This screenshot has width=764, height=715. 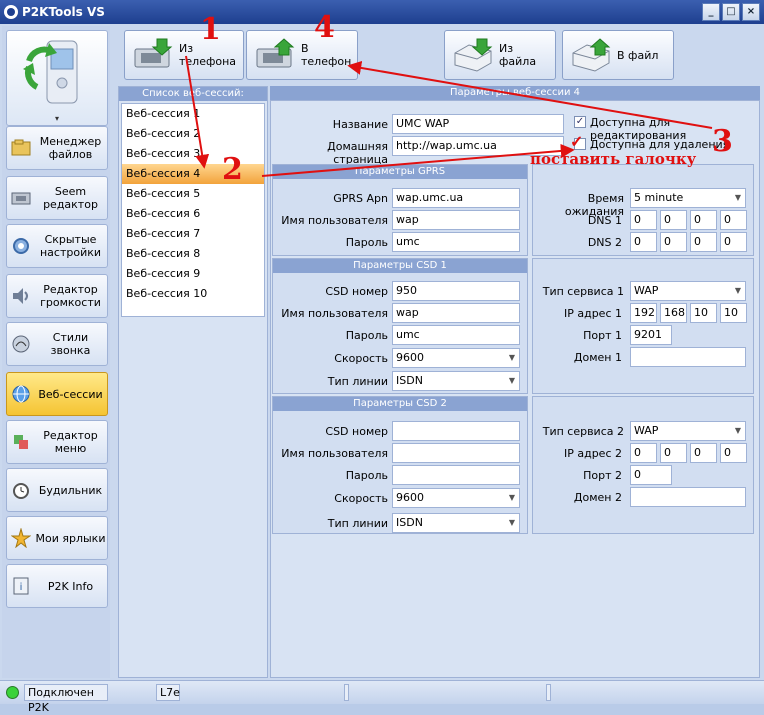 I want to click on service1-port-field: 9201, so click(x=651, y=335).